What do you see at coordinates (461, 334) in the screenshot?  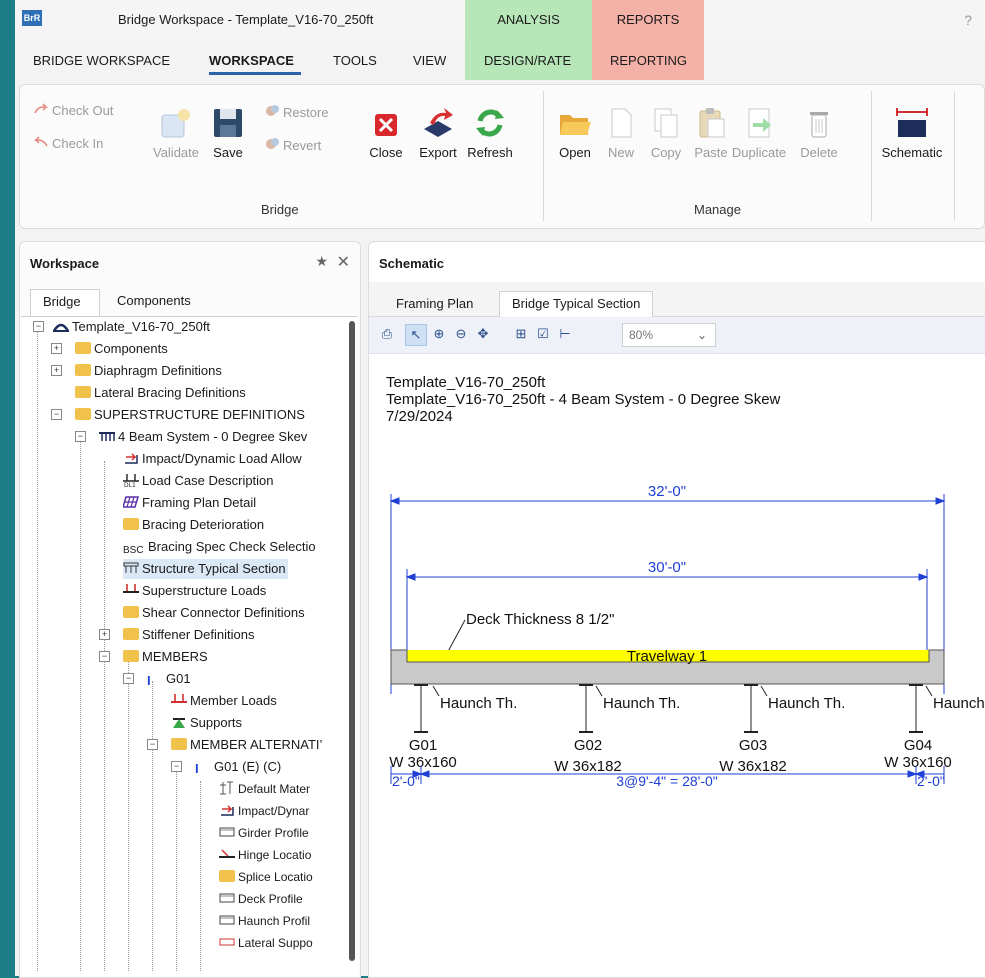 I see `zoom-out-icon: ⊖` at bounding box center [461, 334].